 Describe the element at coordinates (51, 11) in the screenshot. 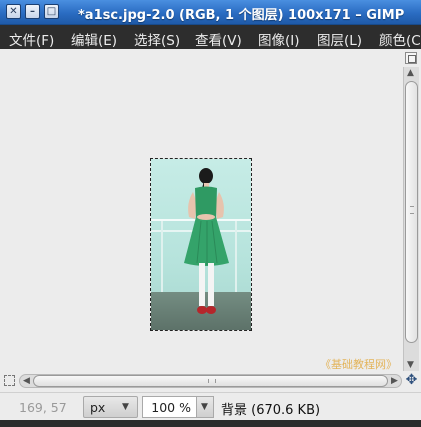

I see `maximize-window-button: □` at that location.